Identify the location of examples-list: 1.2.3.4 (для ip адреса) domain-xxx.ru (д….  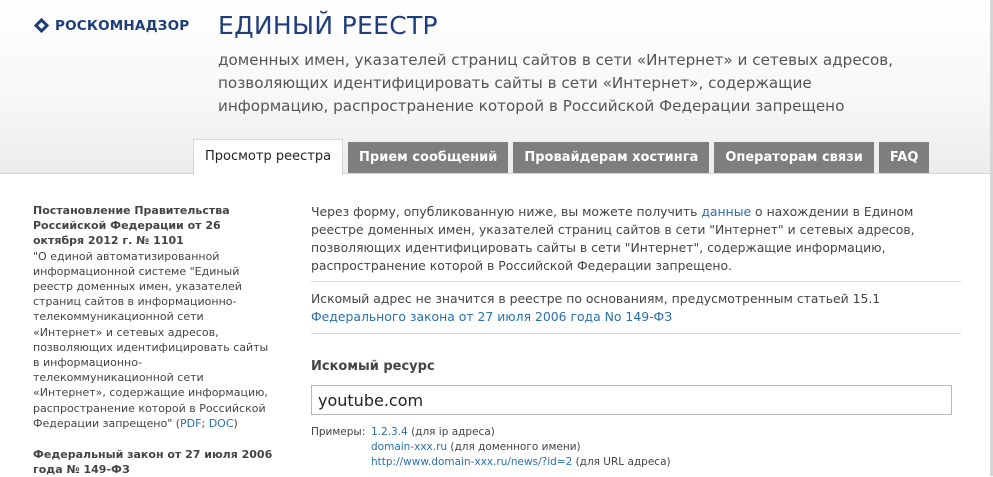
(521, 447).